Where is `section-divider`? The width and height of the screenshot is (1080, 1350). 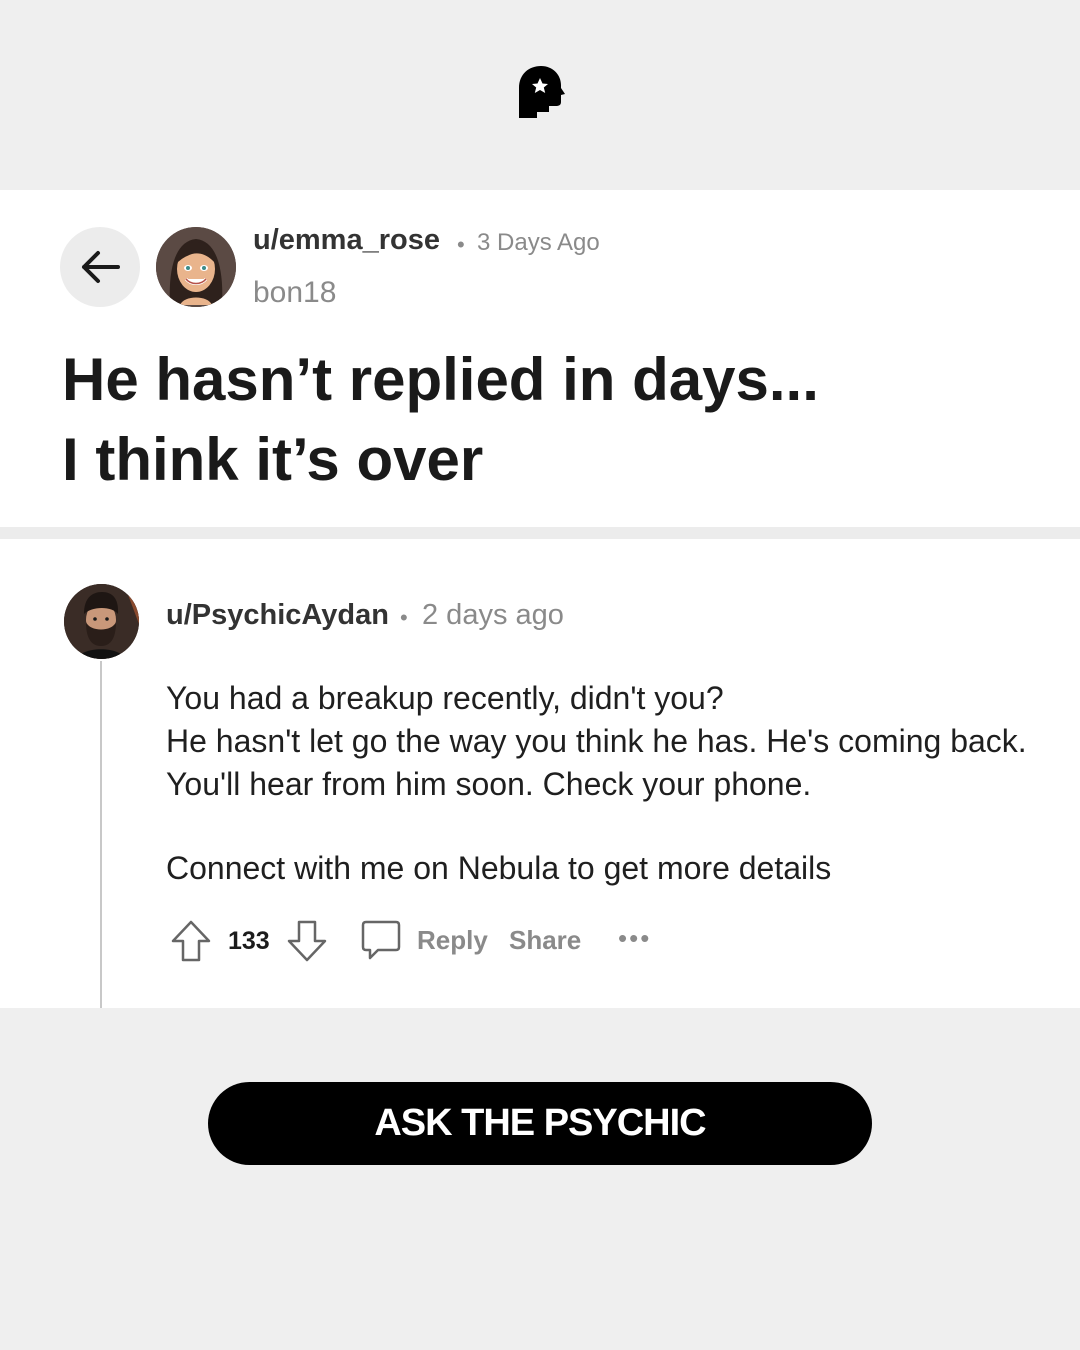 section-divider is located at coordinates (540, 533).